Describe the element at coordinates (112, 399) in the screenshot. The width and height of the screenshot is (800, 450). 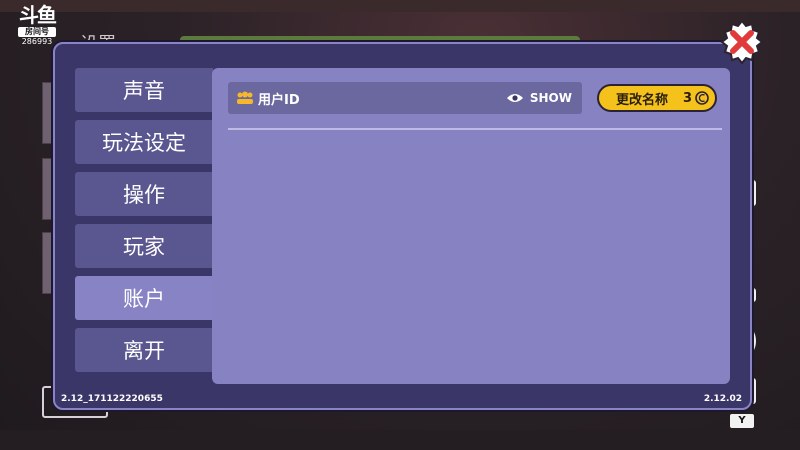
I see `build-version-left: 2.12_171122220655` at that location.